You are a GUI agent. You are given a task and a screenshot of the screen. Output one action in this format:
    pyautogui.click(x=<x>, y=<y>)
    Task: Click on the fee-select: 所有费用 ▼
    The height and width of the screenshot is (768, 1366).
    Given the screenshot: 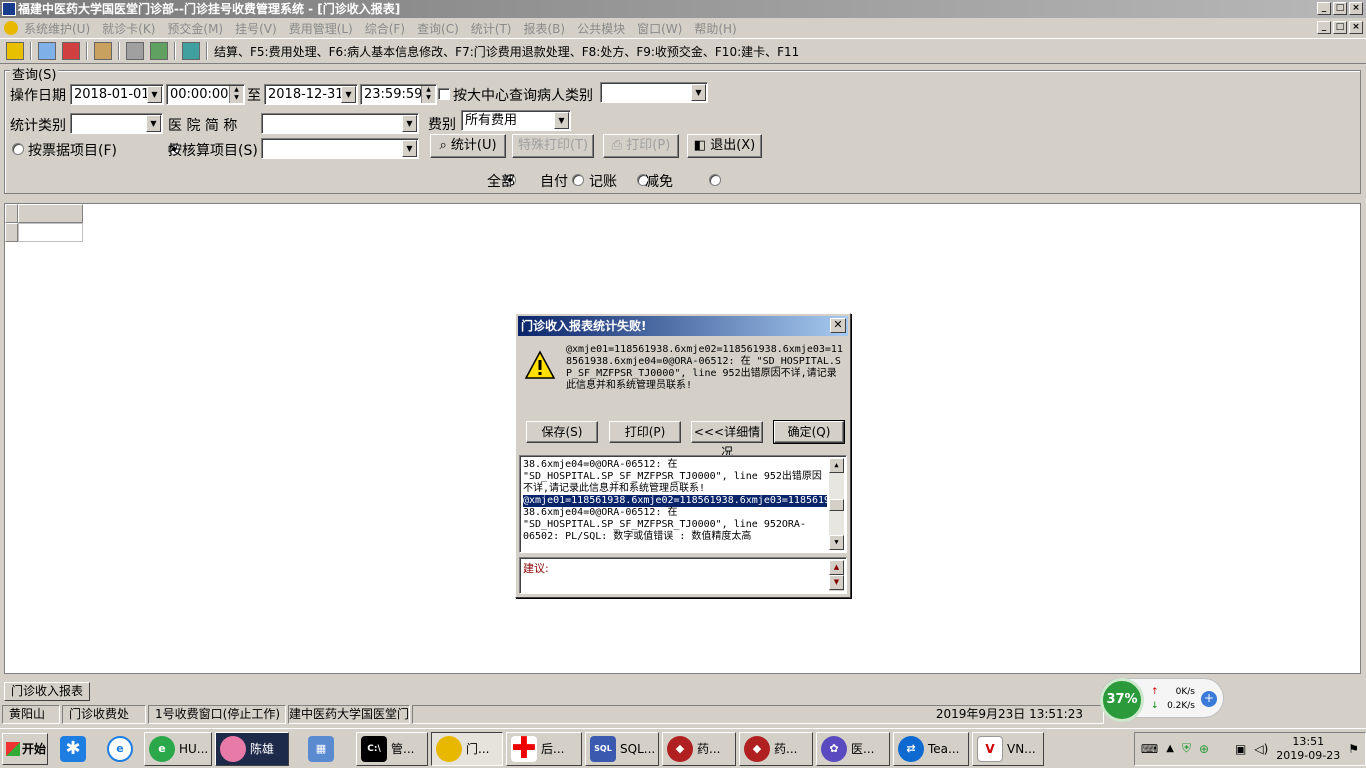 What is the action you would take?
    pyautogui.click(x=516, y=120)
    